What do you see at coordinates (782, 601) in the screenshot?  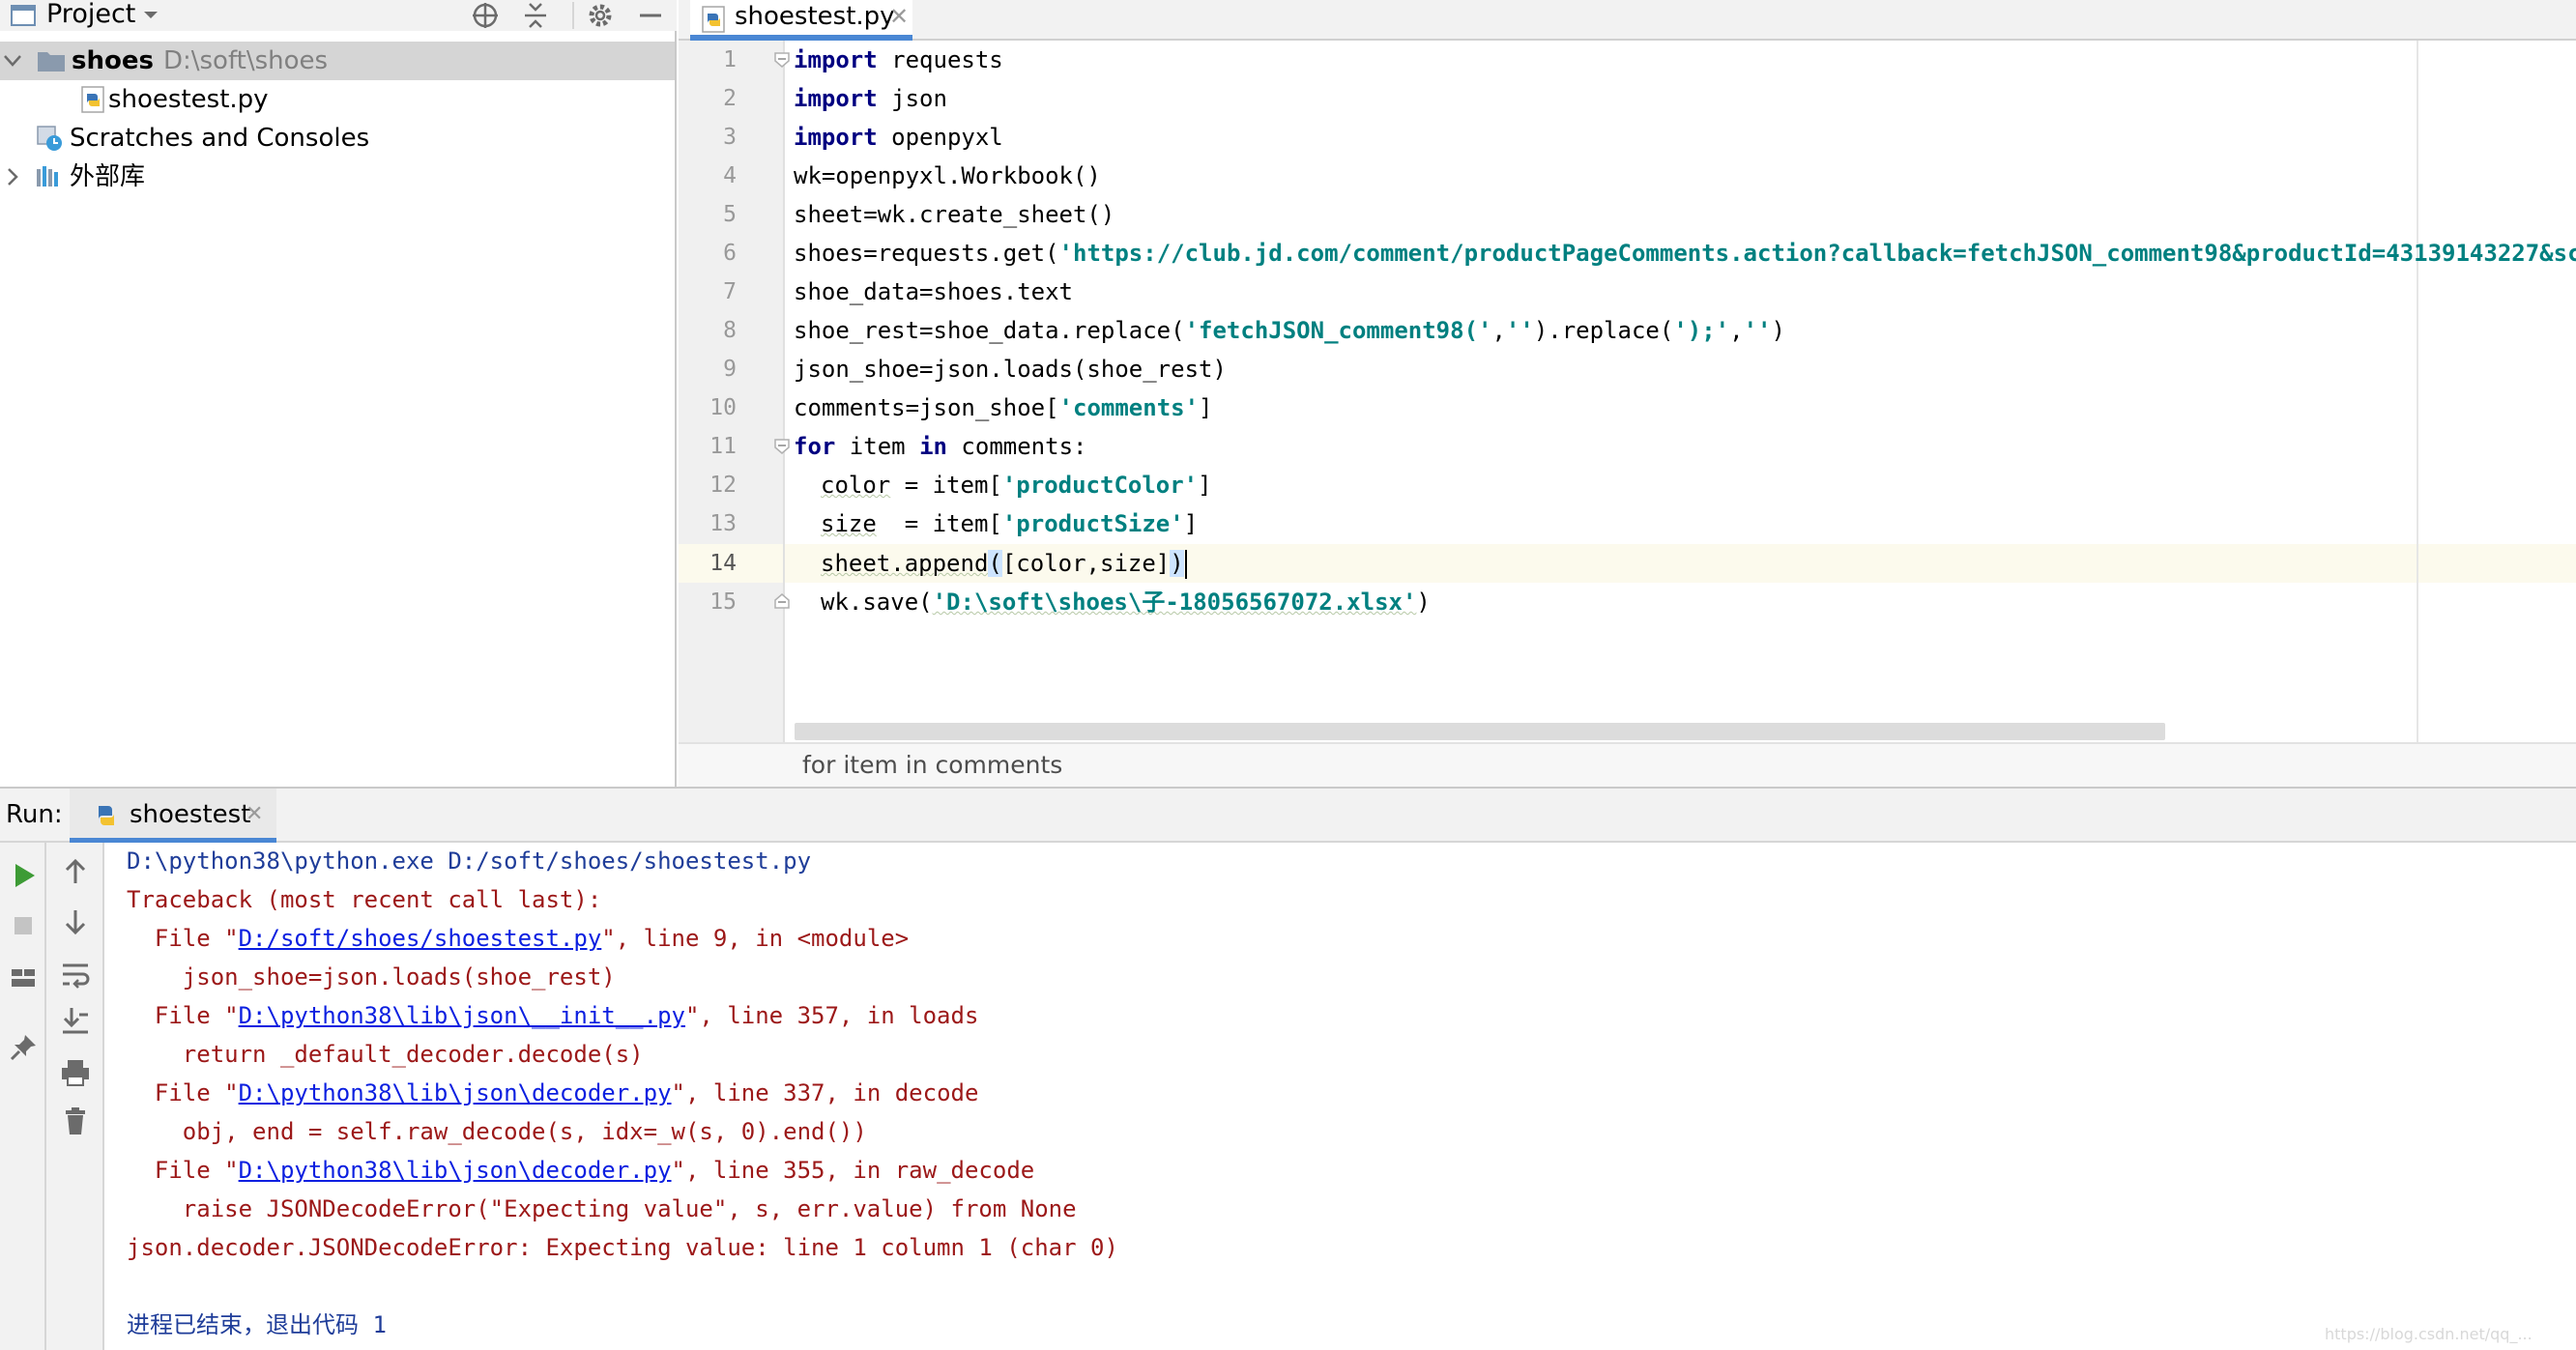 I see `fold-end-marker-icon` at bounding box center [782, 601].